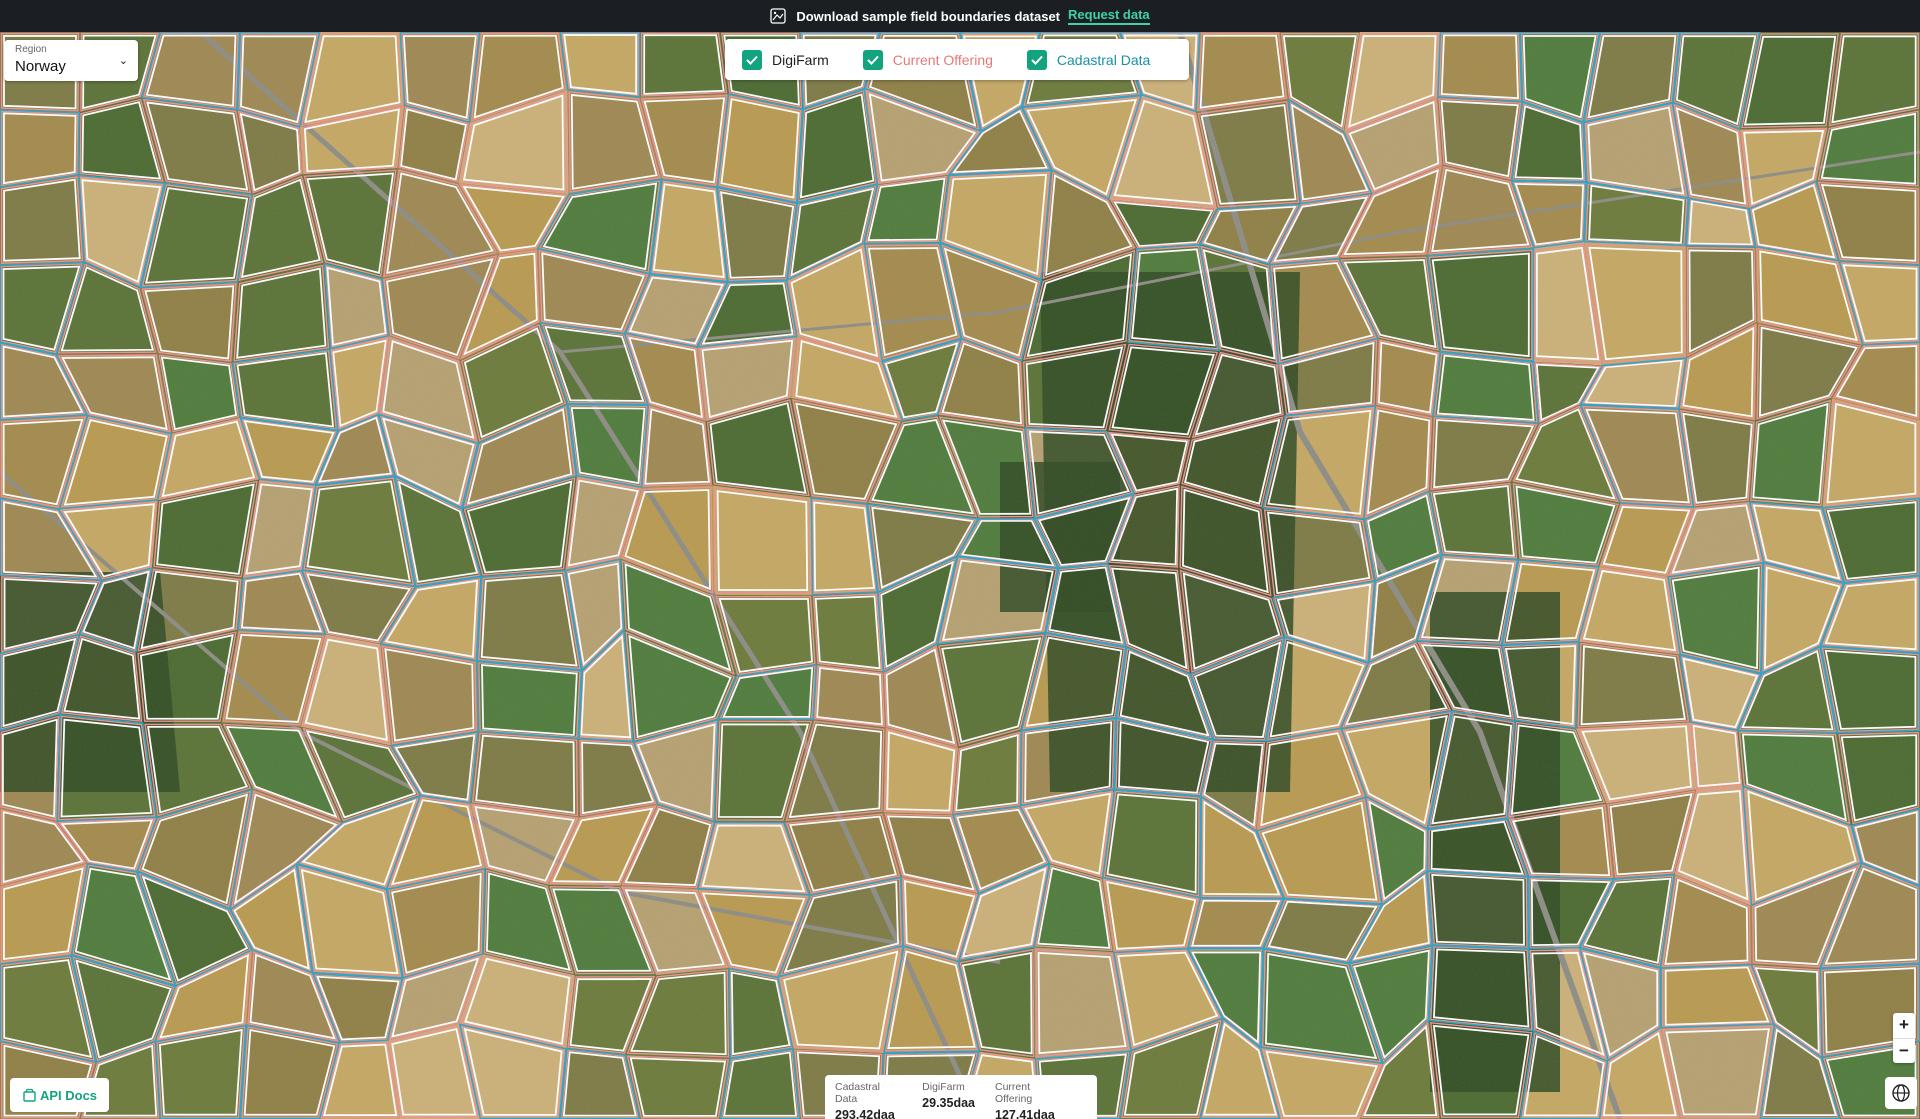 This screenshot has width=1920, height=1119. I want to click on layer-toggles: DigiFarm Current Offering Cadastral Data, so click(957, 59).